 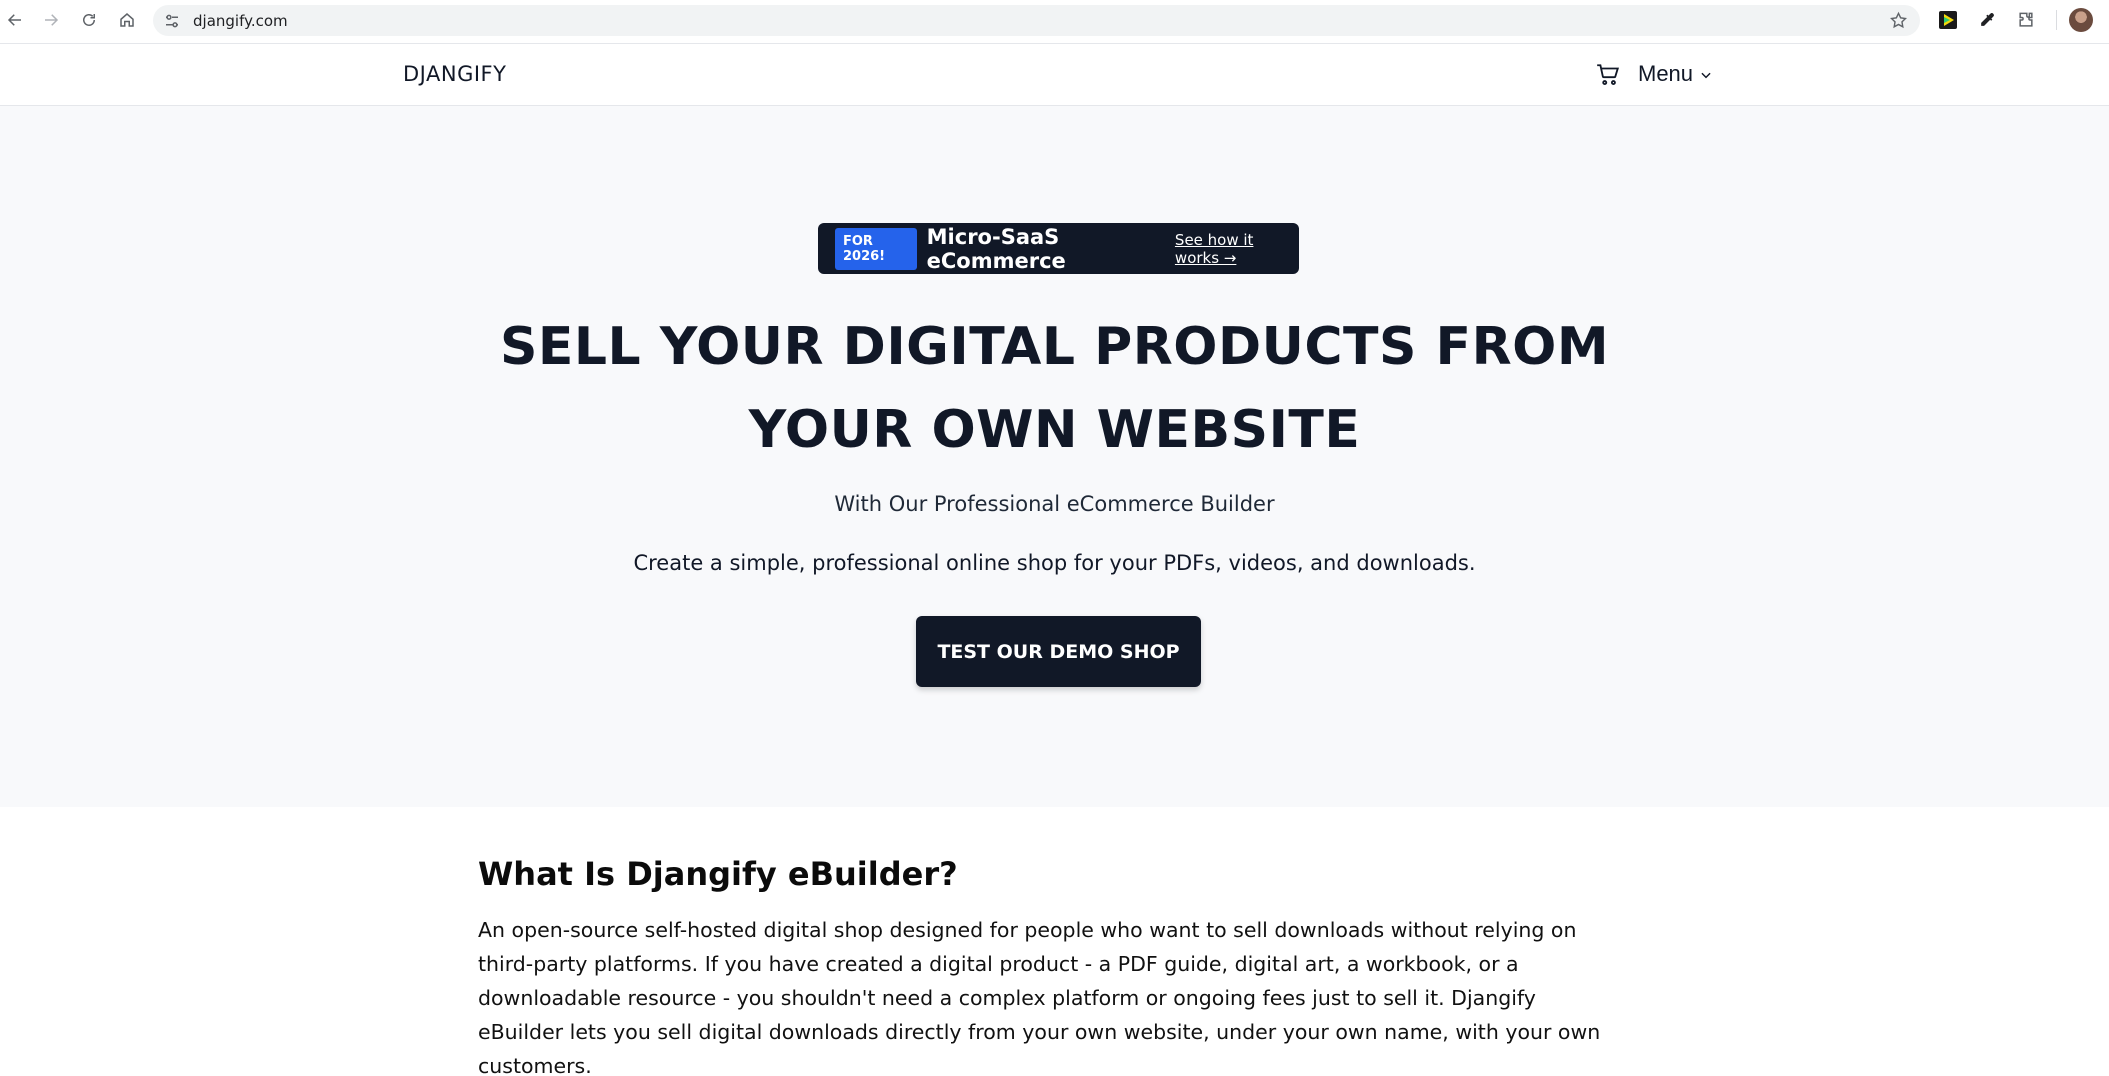 I want to click on site-header: DJANGIFY Menu, so click(x=1054, y=74).